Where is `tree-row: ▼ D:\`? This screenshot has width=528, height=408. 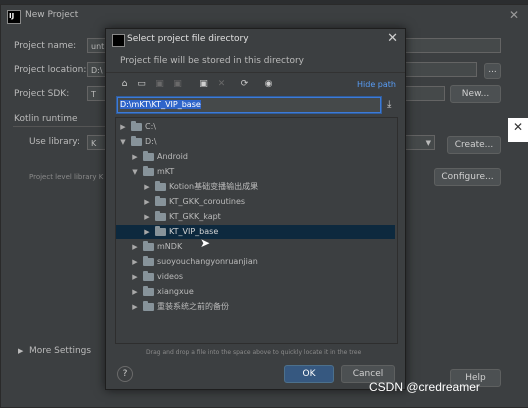
tree-row: ▼ D:\ is located at coordinates (255, 142).